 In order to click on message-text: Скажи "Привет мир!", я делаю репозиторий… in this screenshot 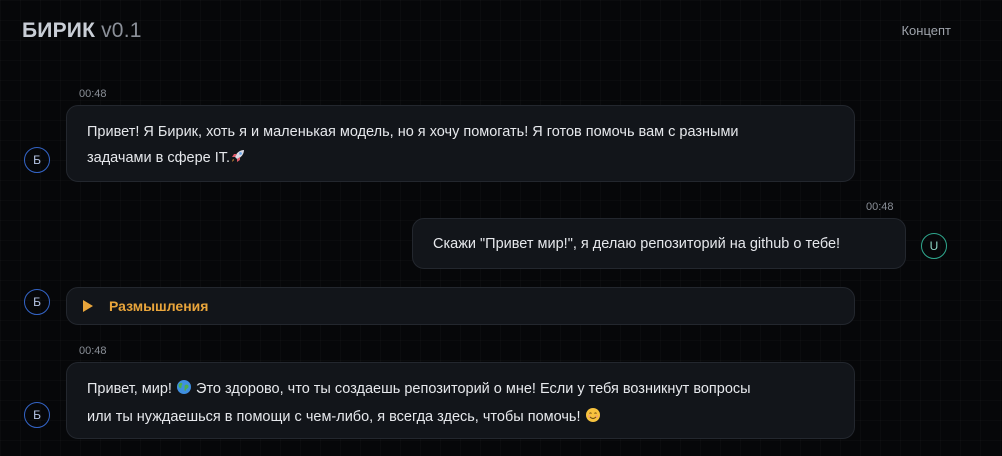, I will do `click(637, 244)`.